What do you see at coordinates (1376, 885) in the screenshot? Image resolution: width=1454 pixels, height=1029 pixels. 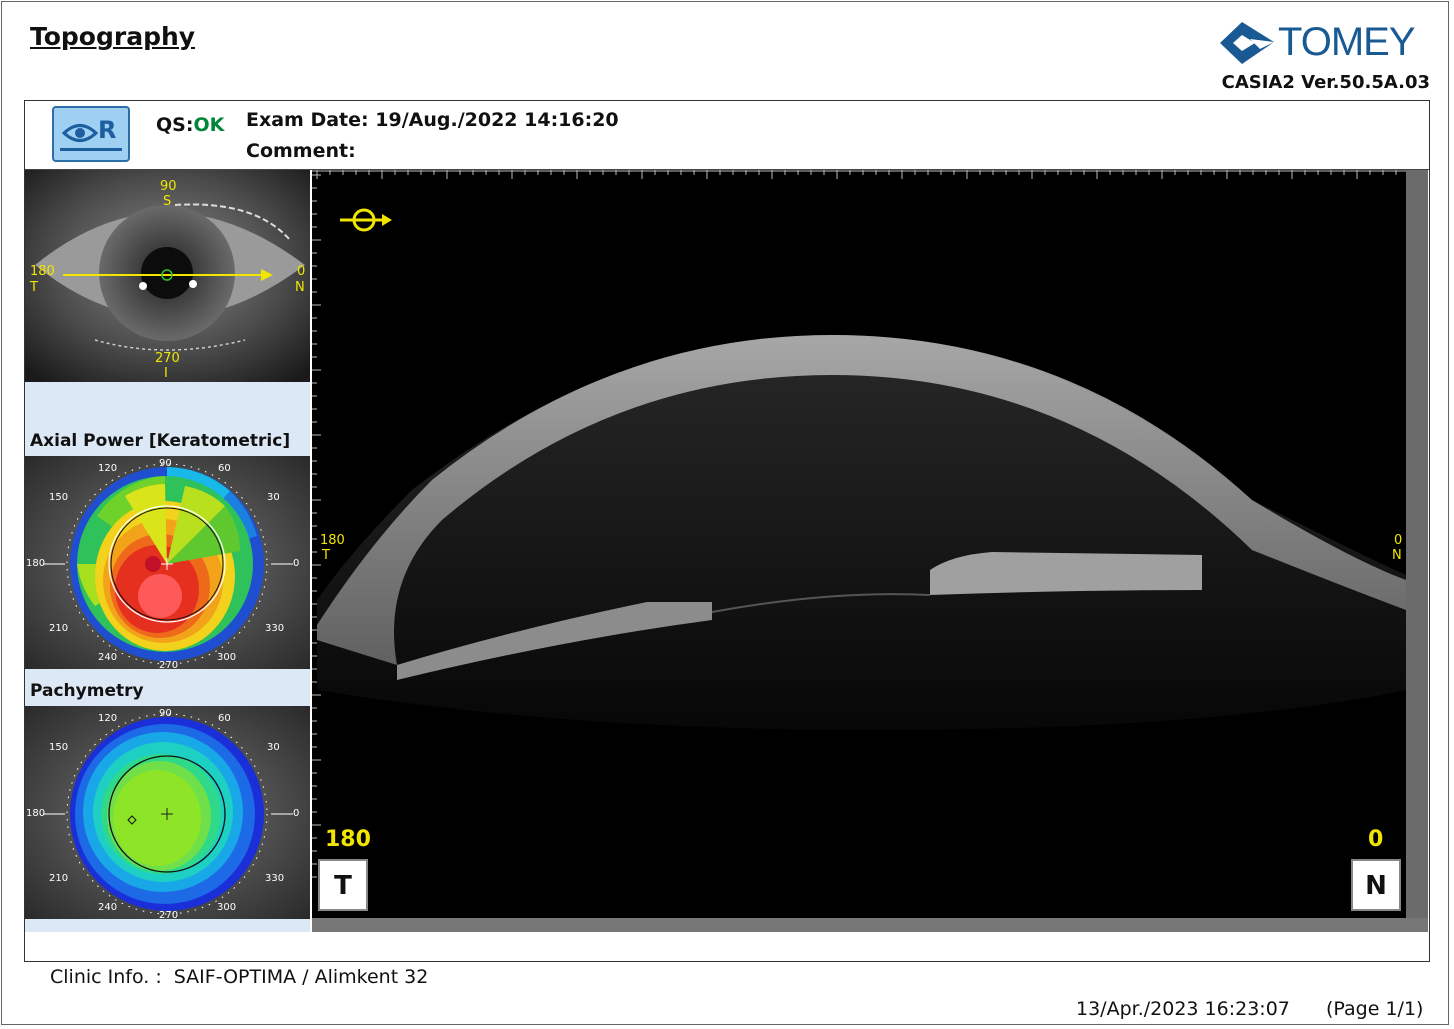 I see `oct-bottom-right-dir: N` at bounding box center [1376, 885].